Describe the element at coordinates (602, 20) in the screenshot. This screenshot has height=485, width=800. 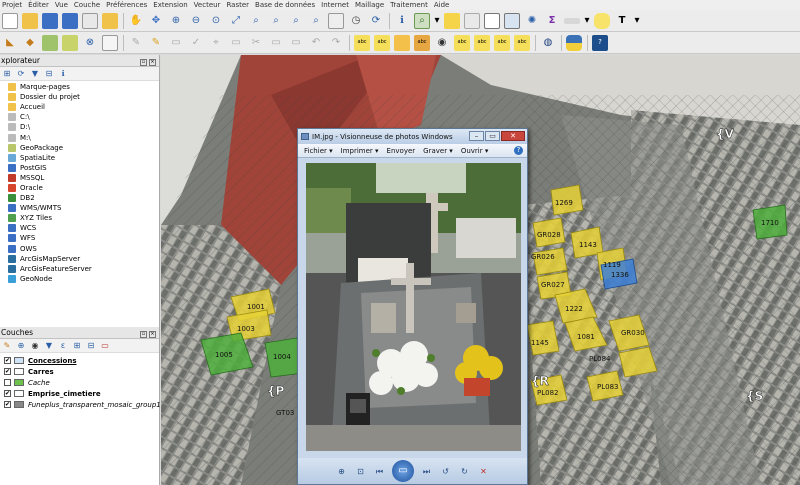
I see `annotation-icon` at that location.